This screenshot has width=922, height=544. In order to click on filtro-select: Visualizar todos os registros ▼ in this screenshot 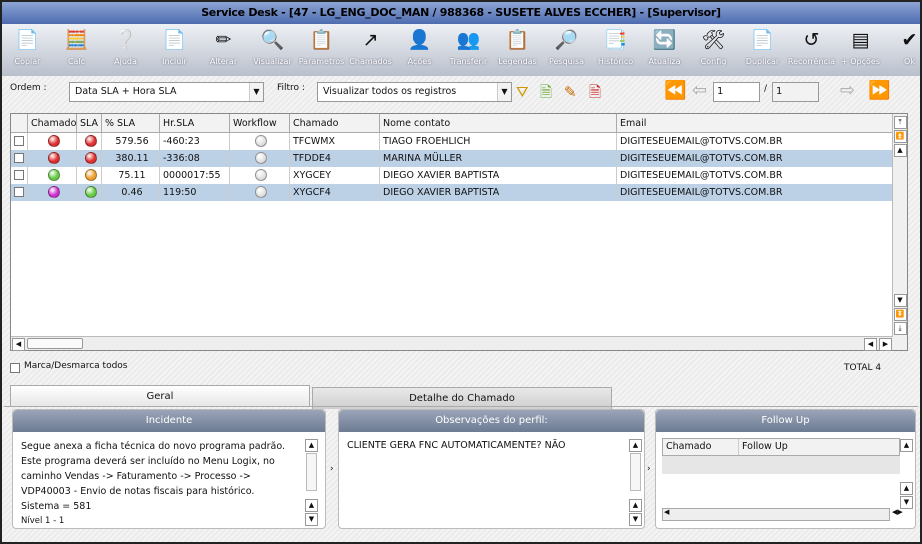, I will do `click(414, 92)`.